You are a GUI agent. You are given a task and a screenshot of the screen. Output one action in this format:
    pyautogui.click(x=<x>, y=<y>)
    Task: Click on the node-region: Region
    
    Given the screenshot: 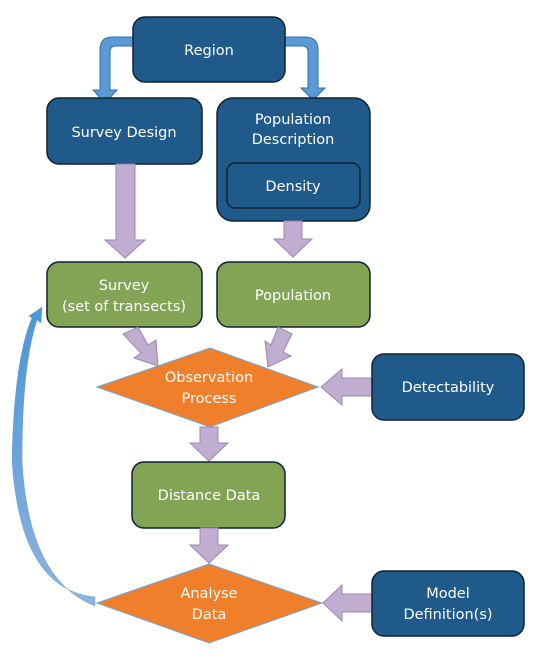 What is the action you would take?
    pyautogui.click(x=209, y=49)
    